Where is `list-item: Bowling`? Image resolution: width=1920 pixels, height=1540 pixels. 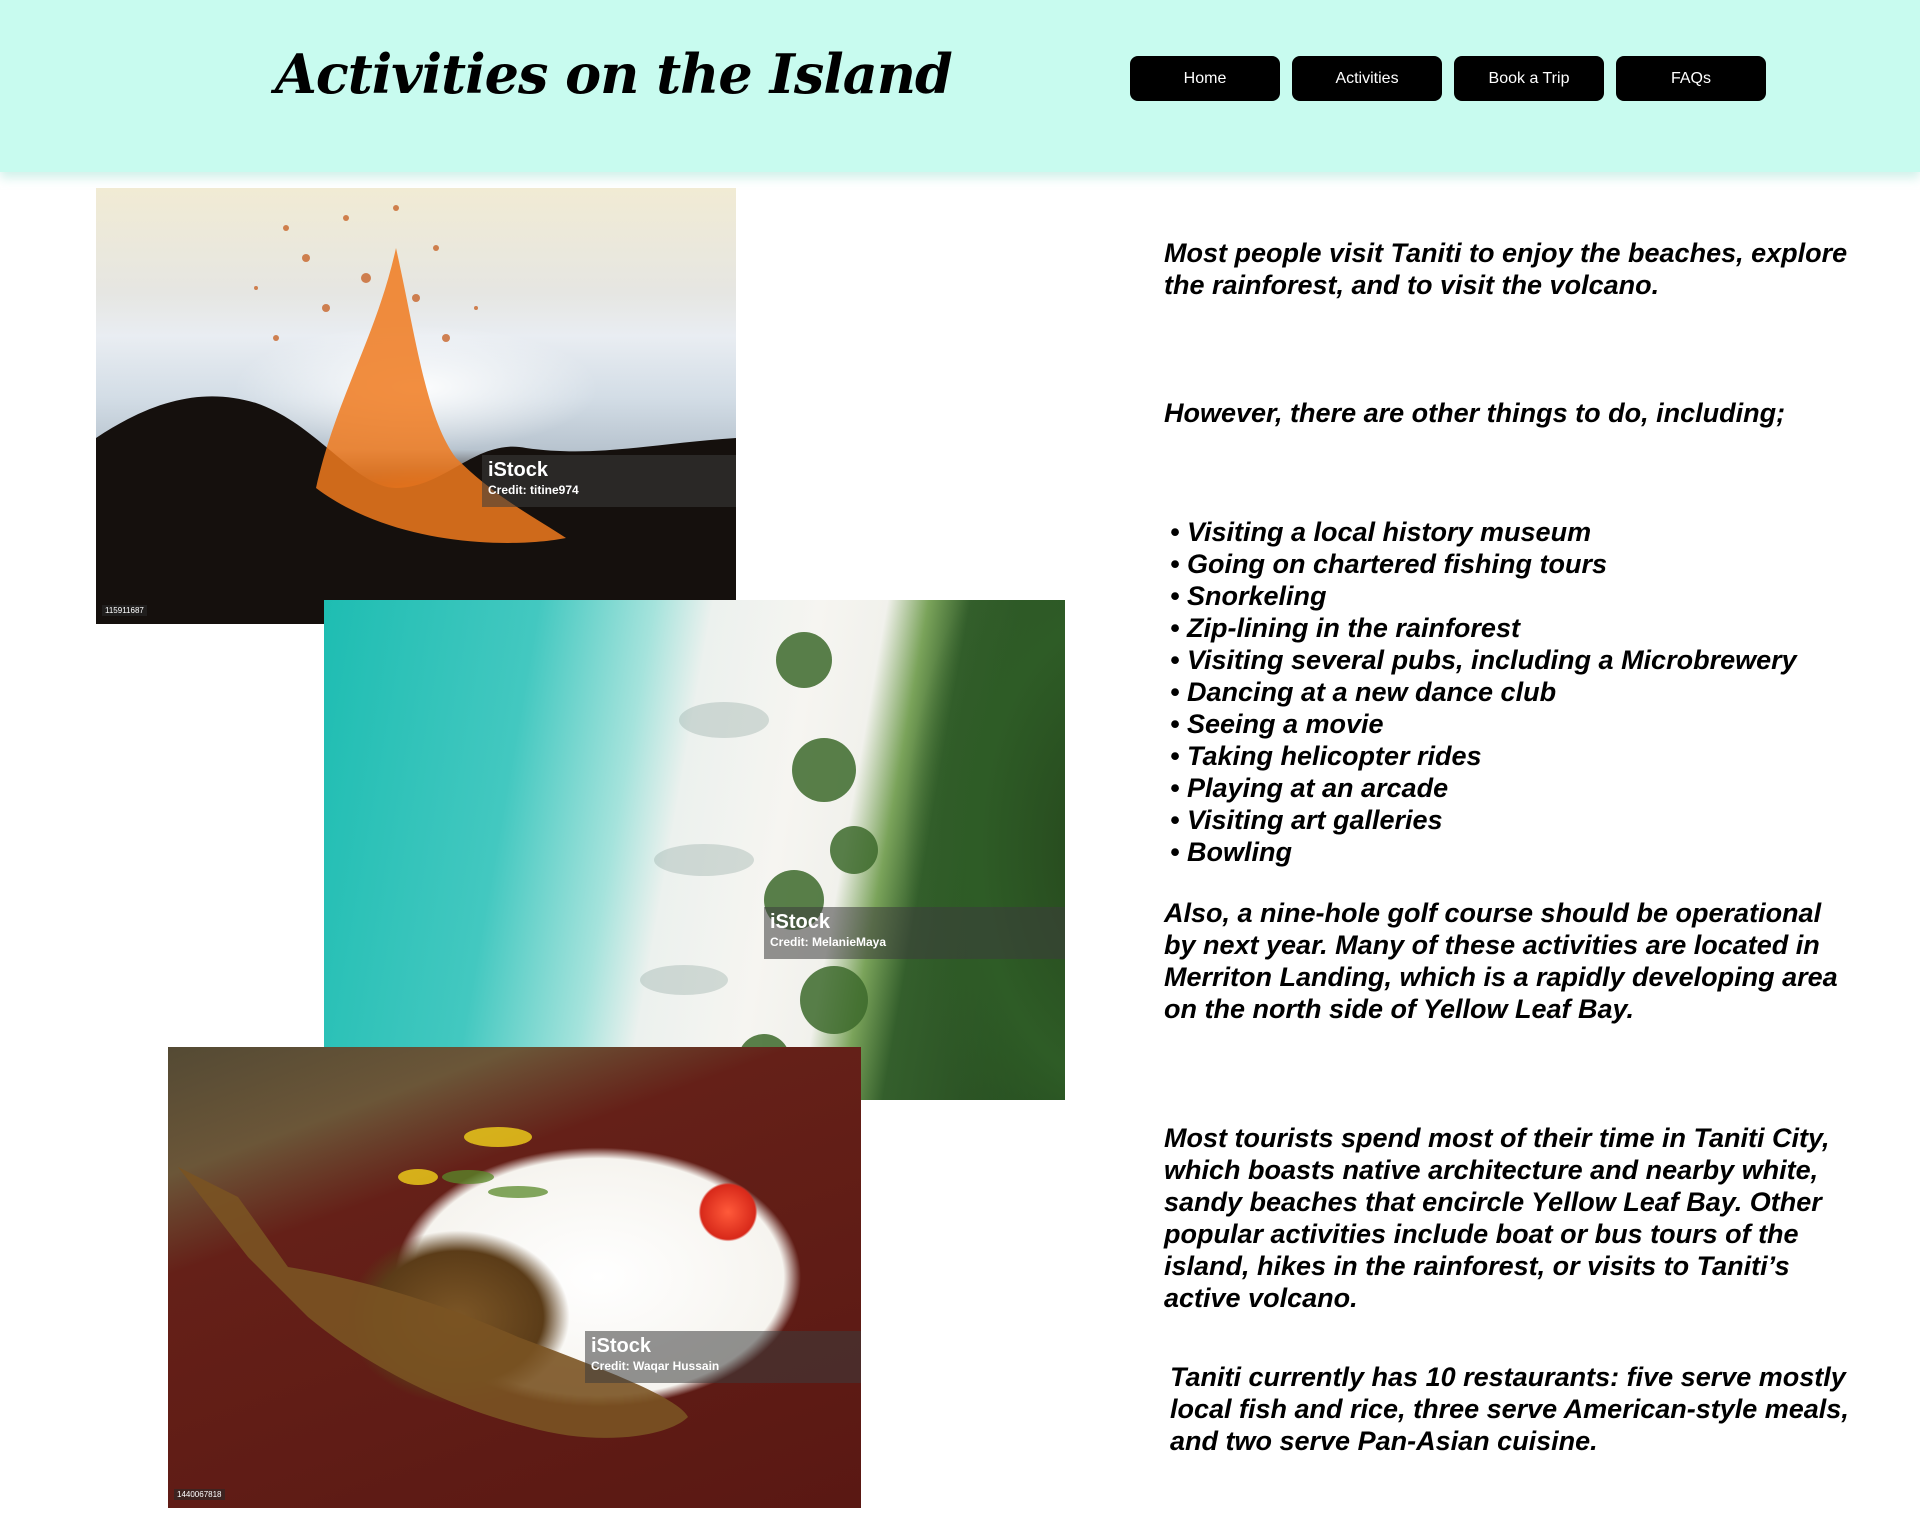 list-item: Bowling is located at coordinates (1483, 852).